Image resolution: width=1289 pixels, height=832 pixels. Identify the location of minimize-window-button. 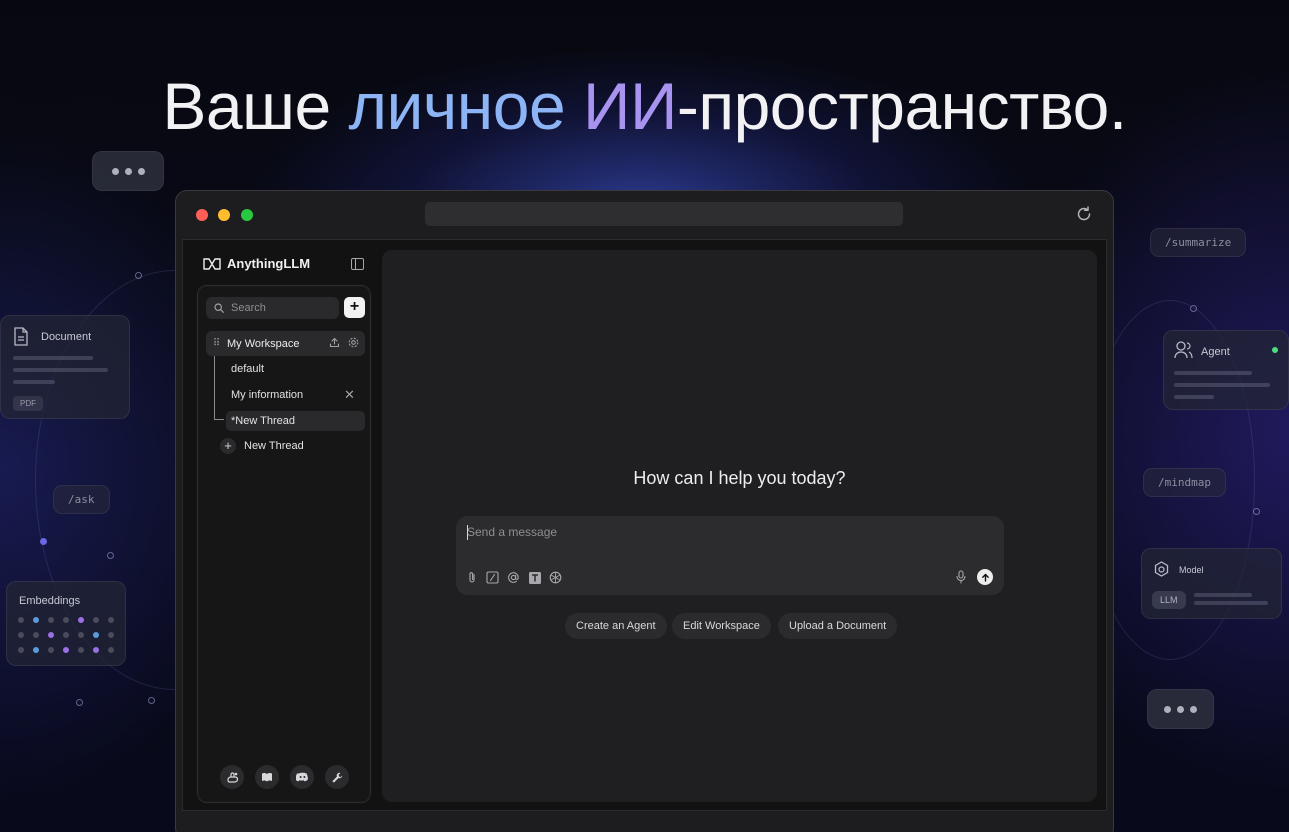
(224, 215).